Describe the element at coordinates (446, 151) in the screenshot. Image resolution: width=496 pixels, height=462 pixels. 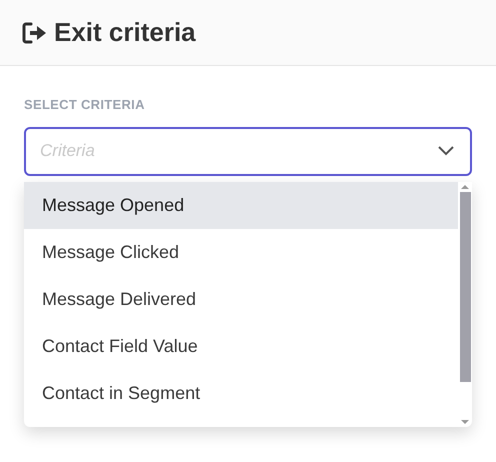
I see `chevron-down-icon` at that location.